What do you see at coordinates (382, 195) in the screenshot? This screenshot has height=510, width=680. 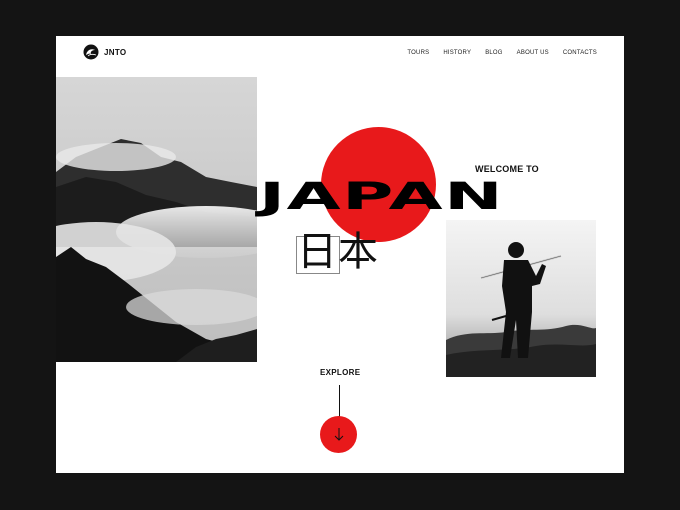 I see `hero-title: JAPAN` at bounding box center [382, 195].